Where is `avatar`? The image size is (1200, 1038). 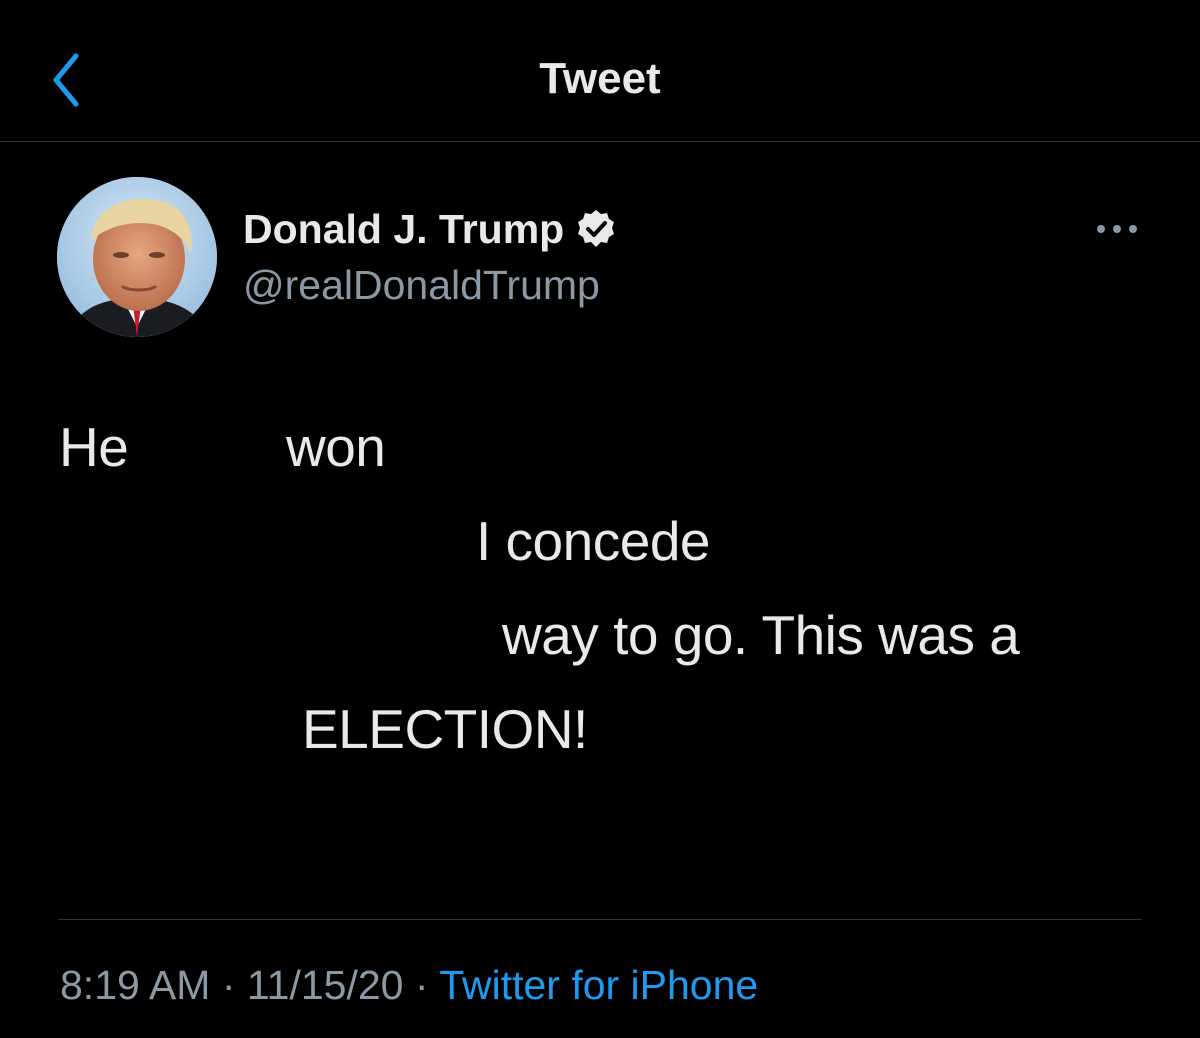 avatar is located at coordinates (137, 257).